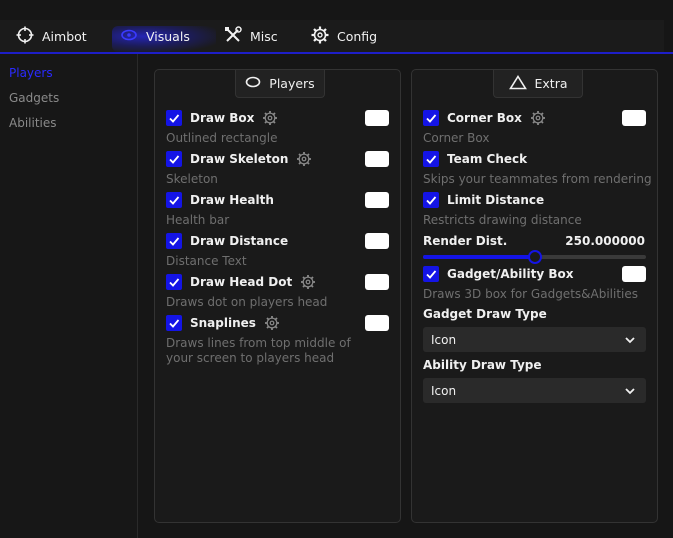  I want to click on snaplines-checkbox, so click(174, 323).